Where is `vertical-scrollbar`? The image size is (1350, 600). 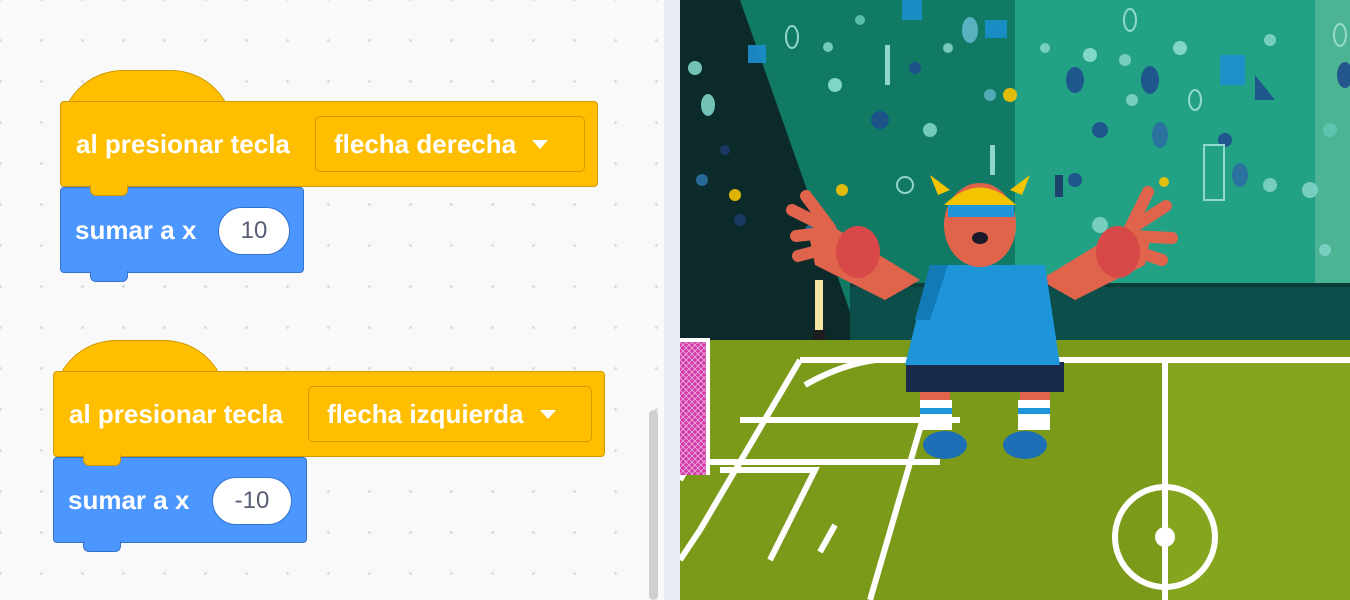
vertical-scrollbar is located at coordinates (653, 505).